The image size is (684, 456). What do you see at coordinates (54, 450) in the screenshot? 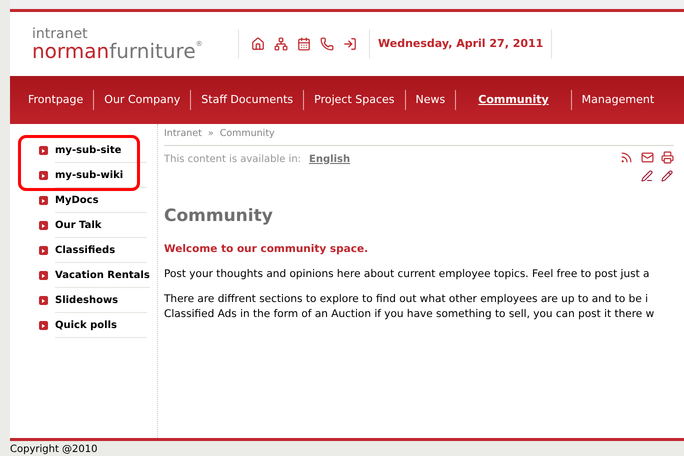
I see `copyright-text: Copyright @2010` at bounding box center [54, 450].